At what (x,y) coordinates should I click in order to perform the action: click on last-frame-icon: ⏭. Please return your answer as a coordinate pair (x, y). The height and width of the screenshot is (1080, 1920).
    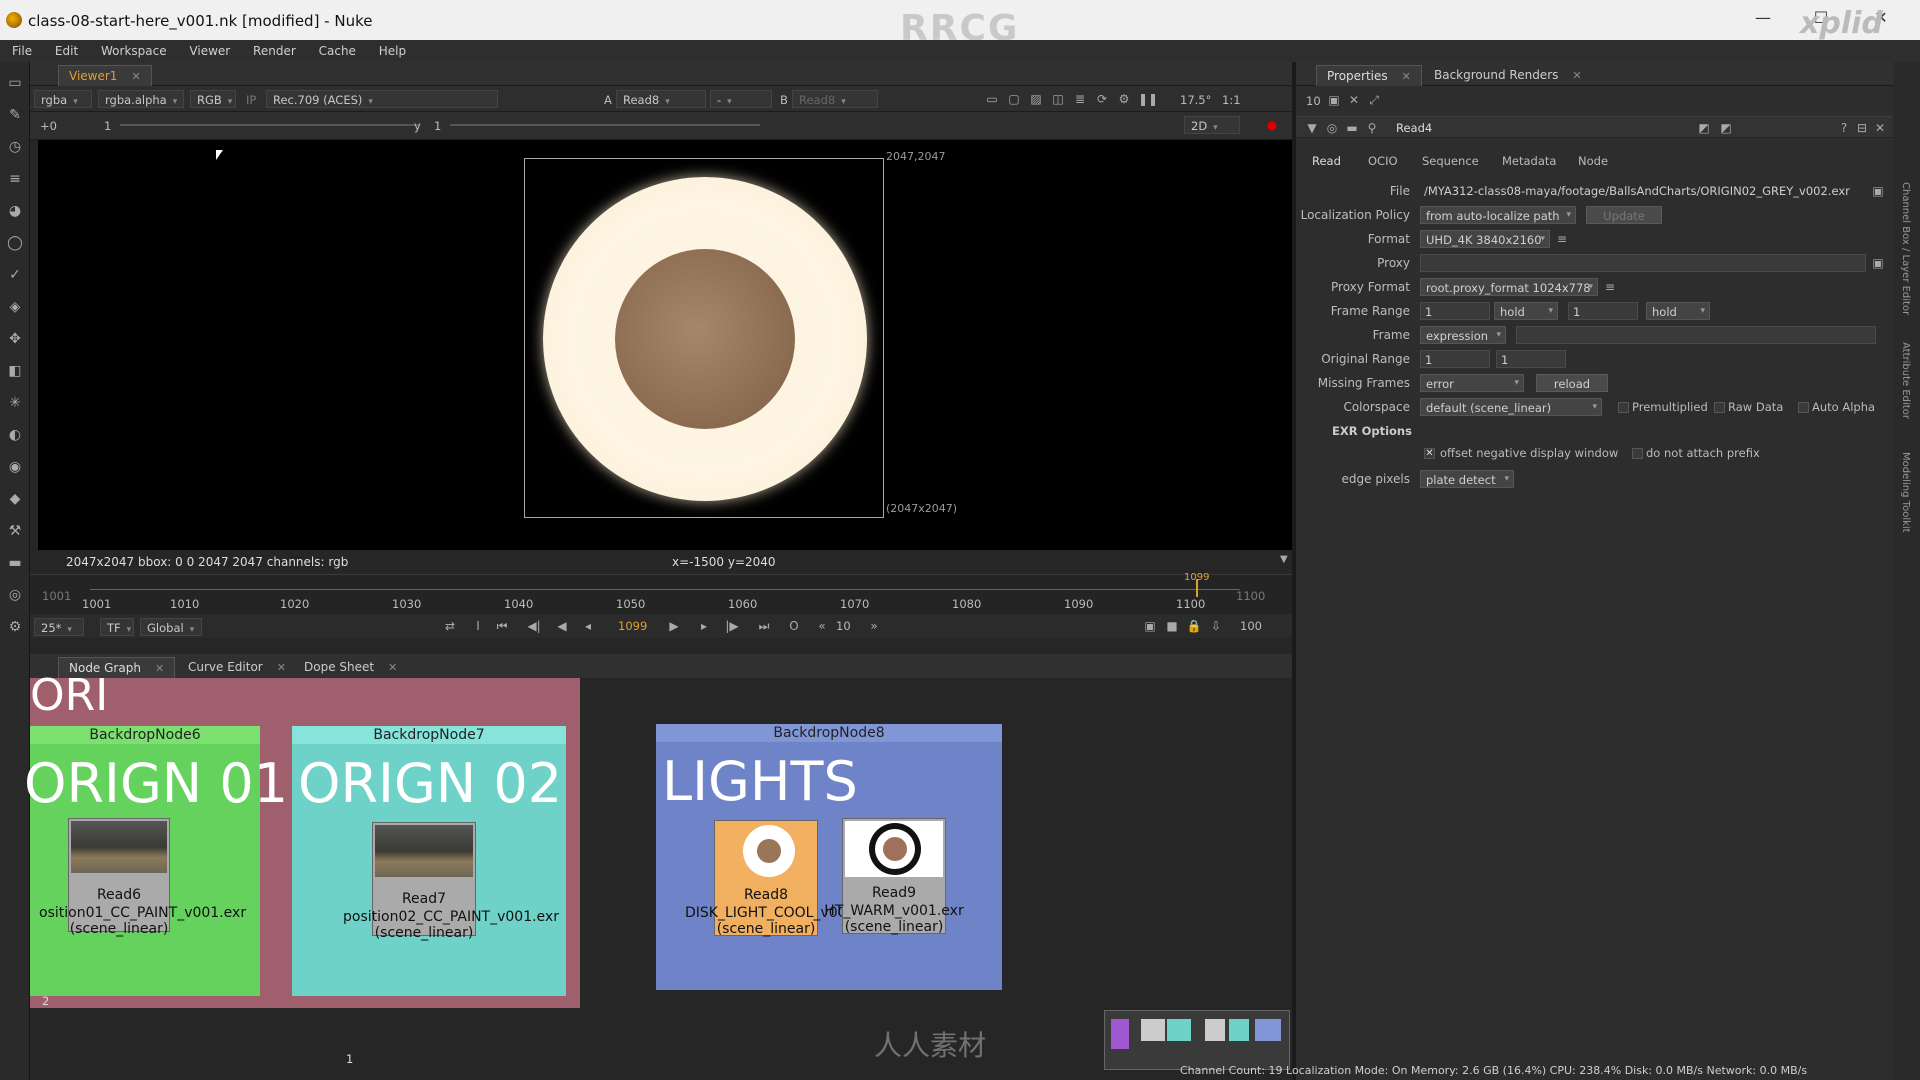
    Looking at the image, I should click on (764, 626).